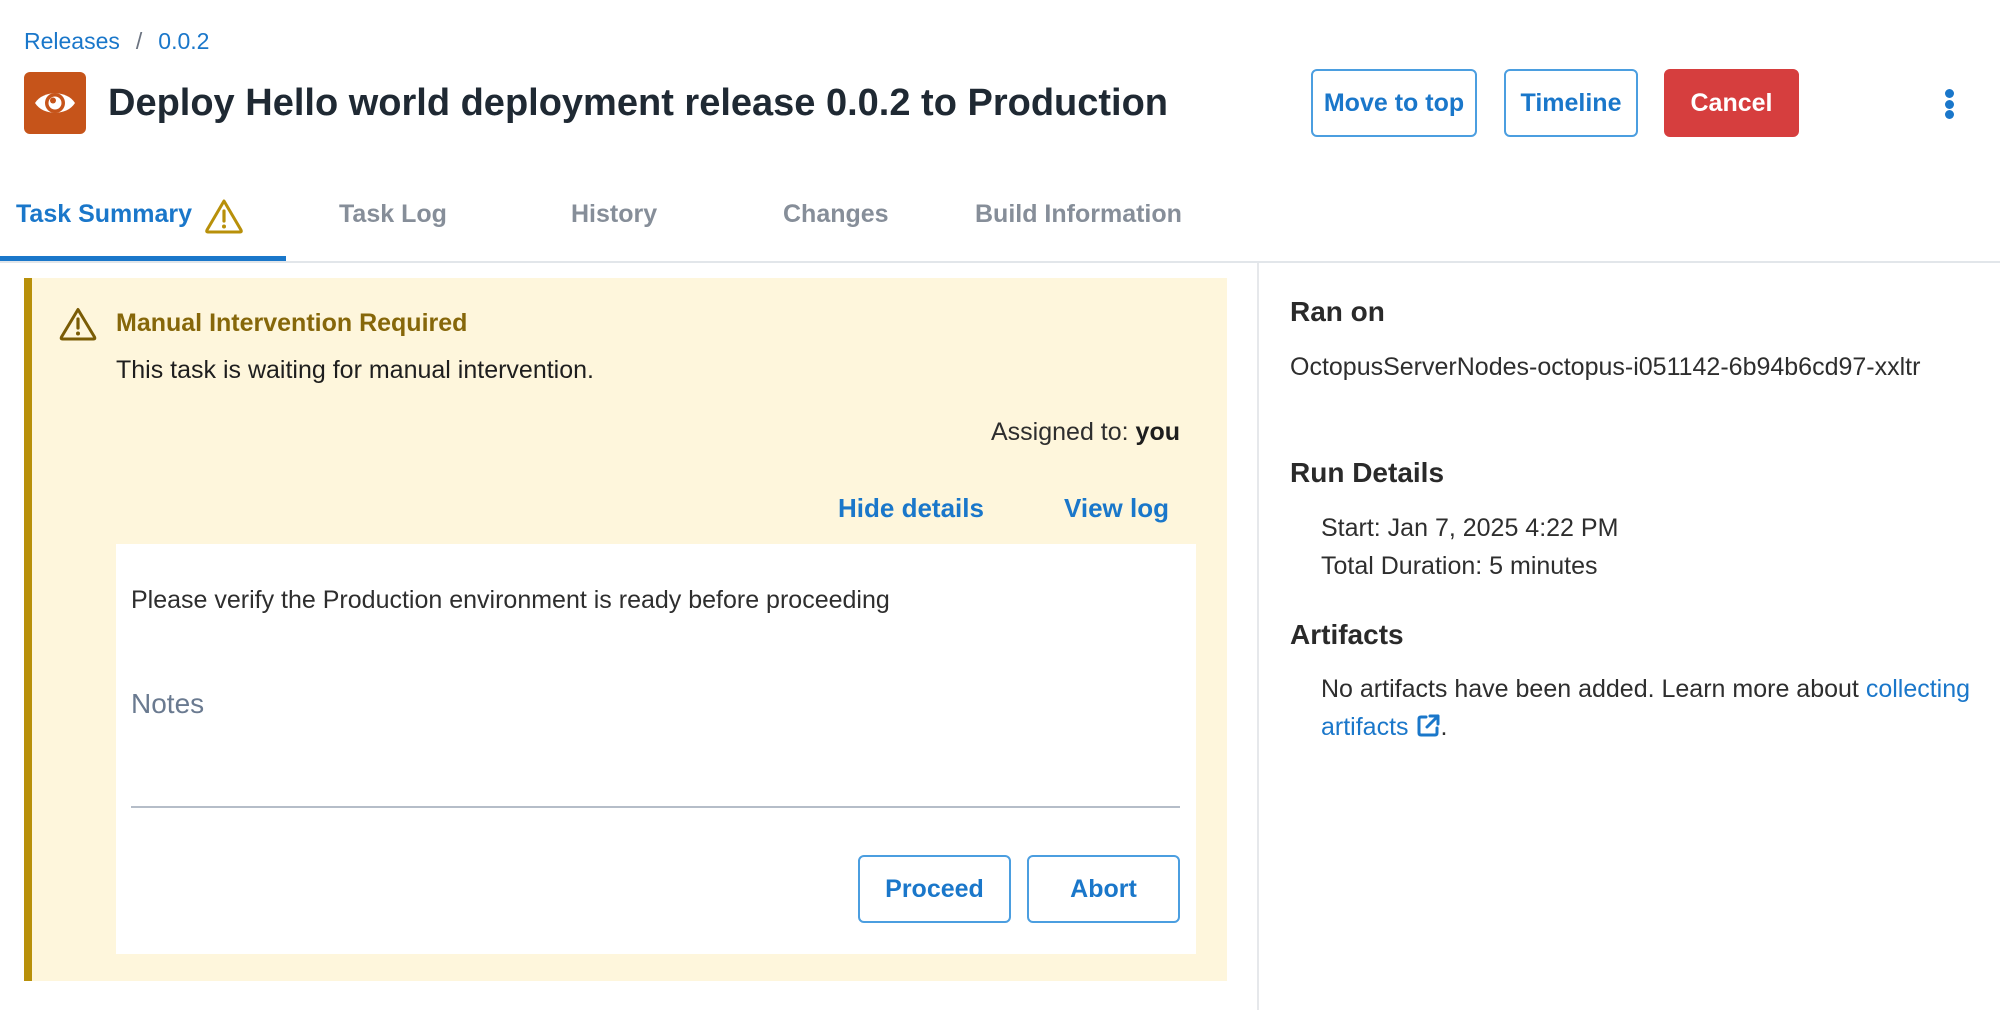  Describe the element at coordinates (292, 323) in the screenshot. I see `callout-title: Manual Intervention Required` at that location.